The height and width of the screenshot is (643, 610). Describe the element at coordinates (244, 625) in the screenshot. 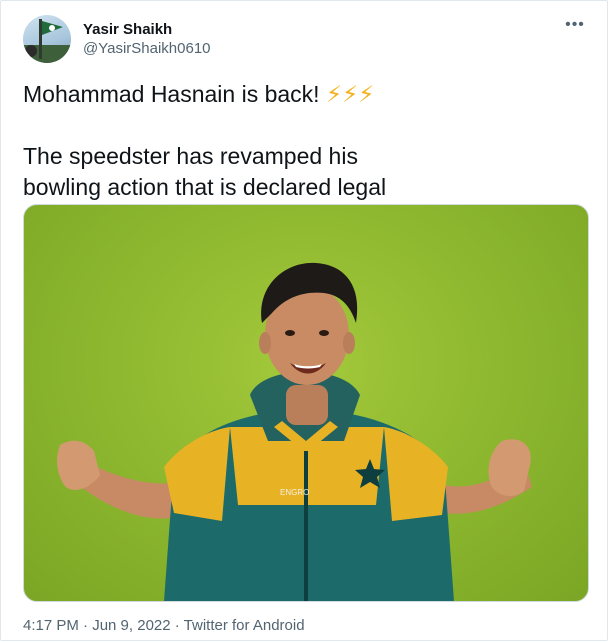

I see `tweet-source: Twitter for Android` at that location.